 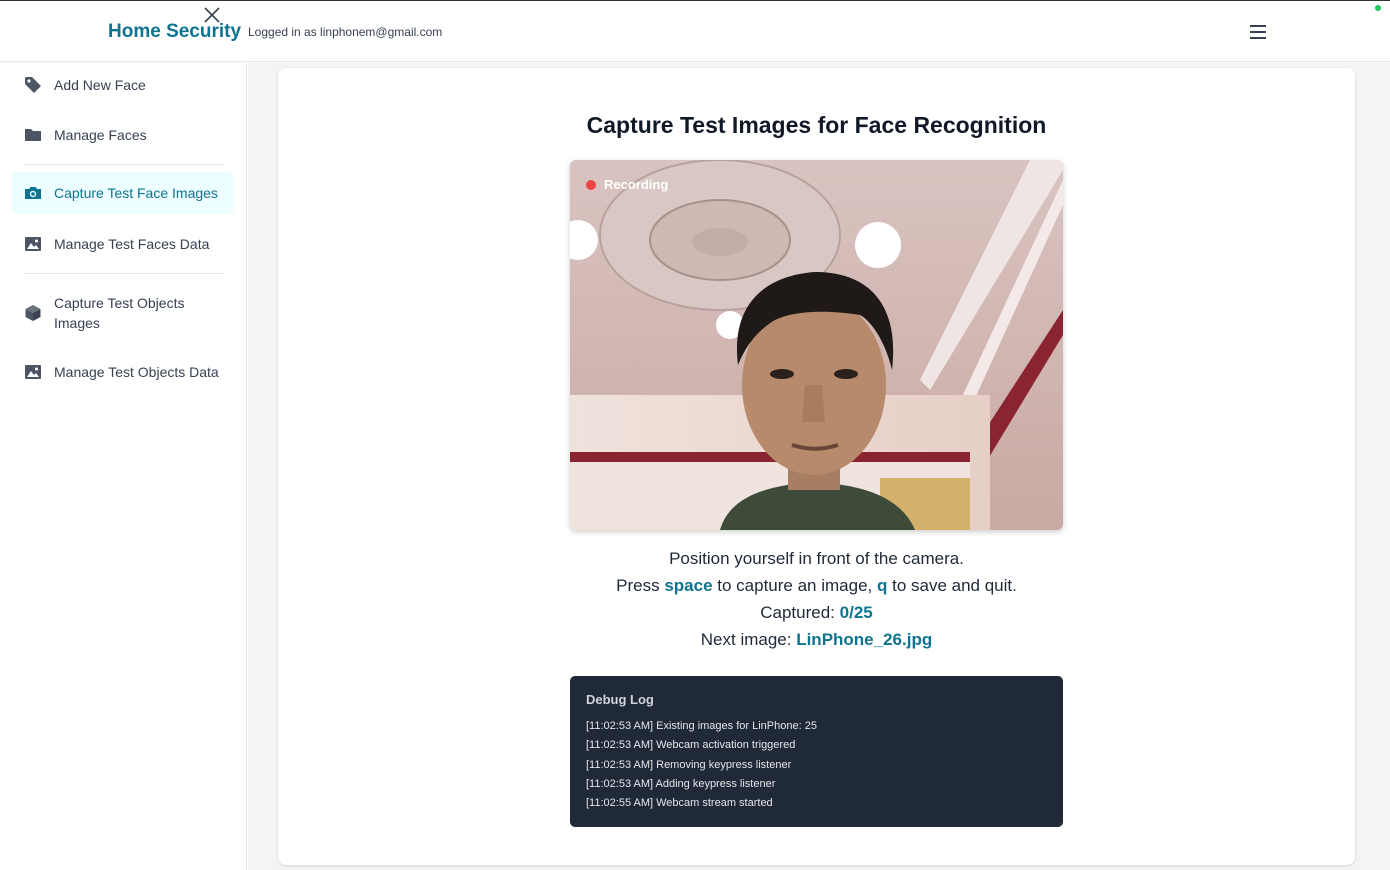 What do you see at coordinates (620, 699) in the screenshot?
I see `debug-log-title: Debug Log` at bounding box center [620, 699].